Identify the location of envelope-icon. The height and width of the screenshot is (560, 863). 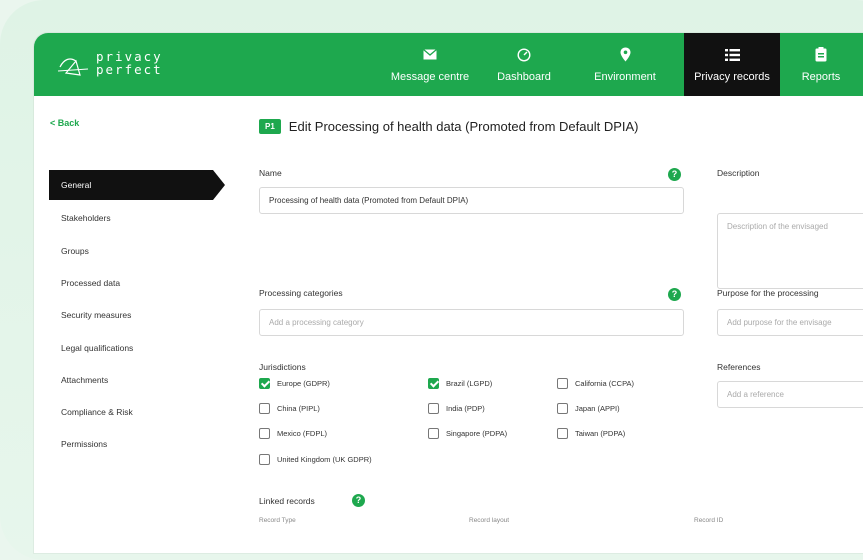
(430, 55).